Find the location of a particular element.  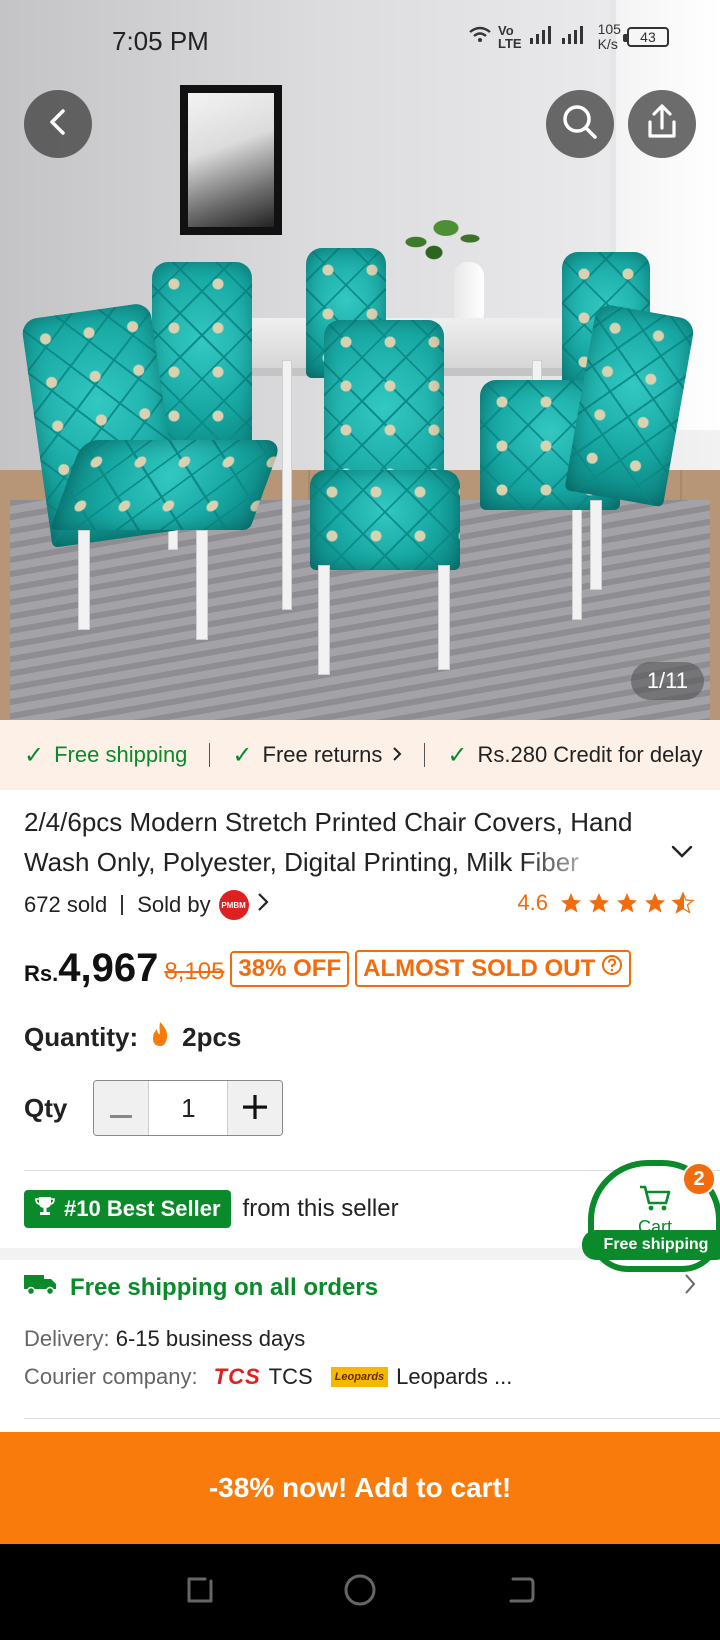

tcs-logo: TCS is located at coordinates (237, 1376).